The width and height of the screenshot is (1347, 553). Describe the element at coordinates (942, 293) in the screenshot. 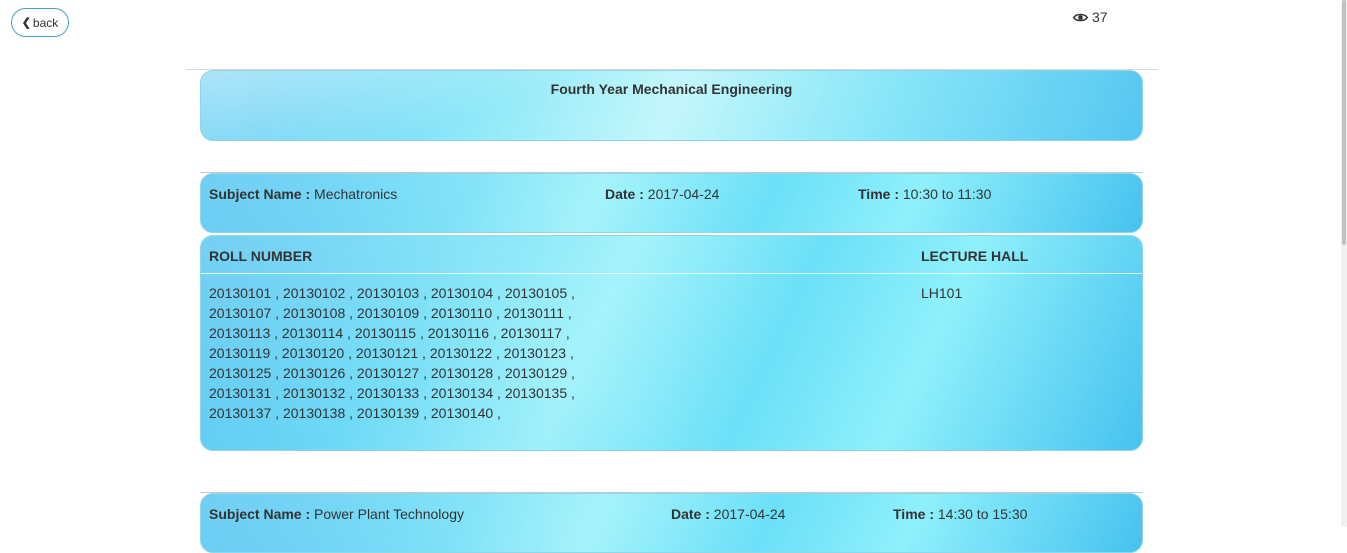

I see `lecture-hall-value: LH101` at that location.